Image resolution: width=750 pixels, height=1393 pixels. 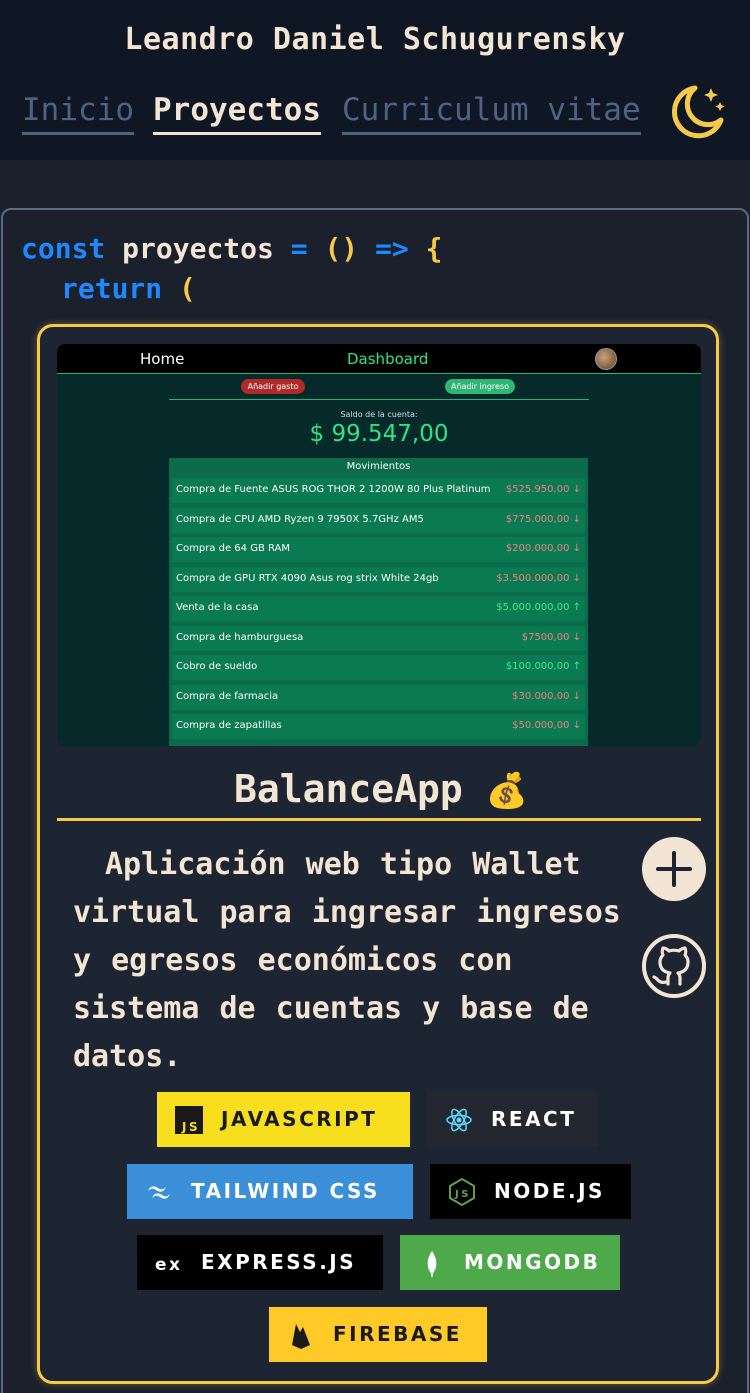 I want to click on tech-badge-tailwind: TAILWIND CSS, so click(x=270, y=1191).